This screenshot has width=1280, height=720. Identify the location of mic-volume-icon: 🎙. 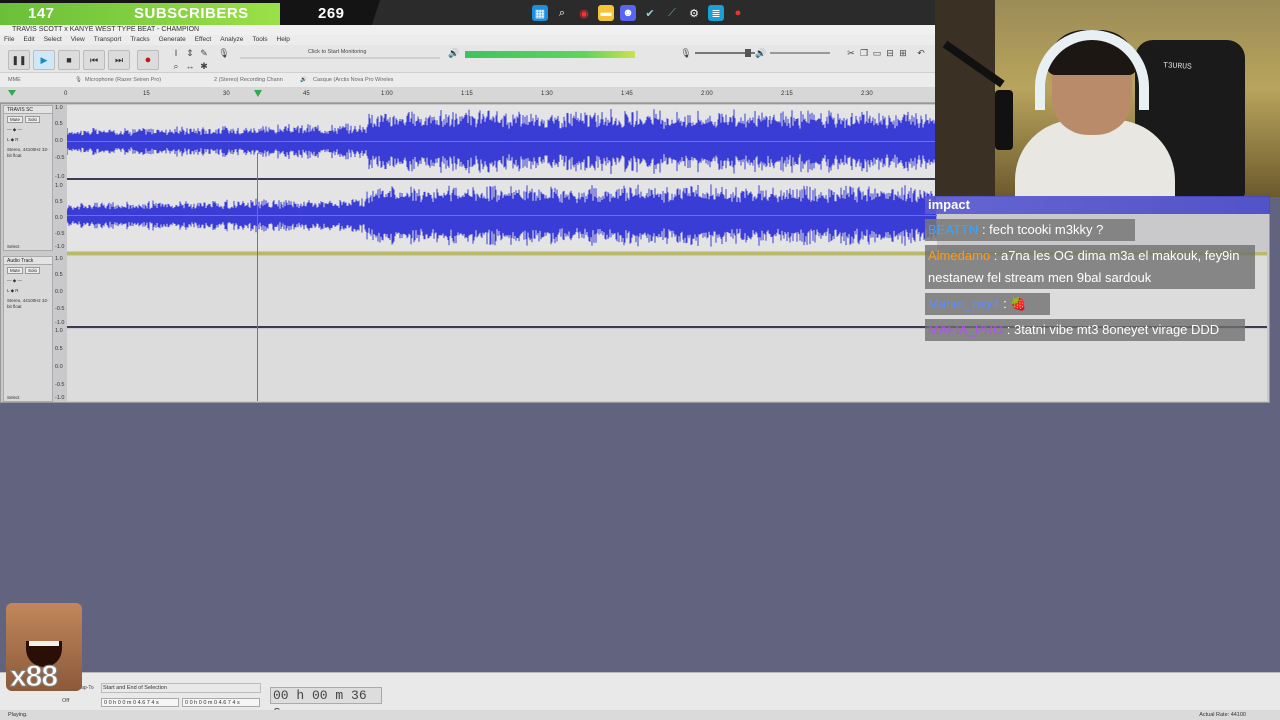
(686, 53).